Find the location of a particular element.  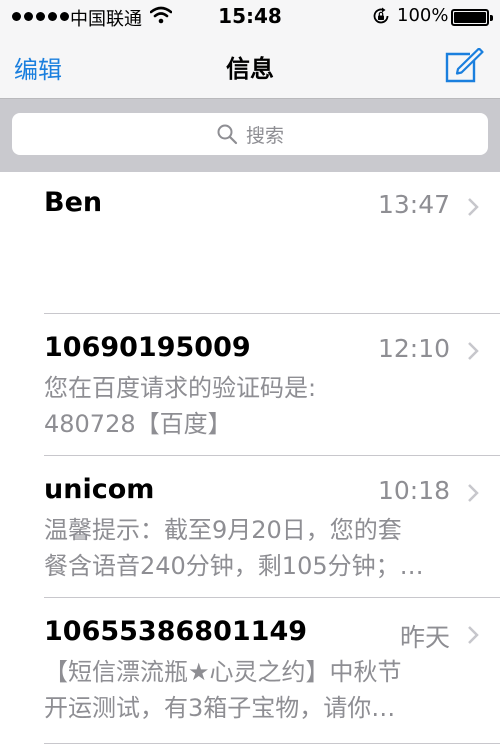

search-icon is located at coordinates (227, 134).